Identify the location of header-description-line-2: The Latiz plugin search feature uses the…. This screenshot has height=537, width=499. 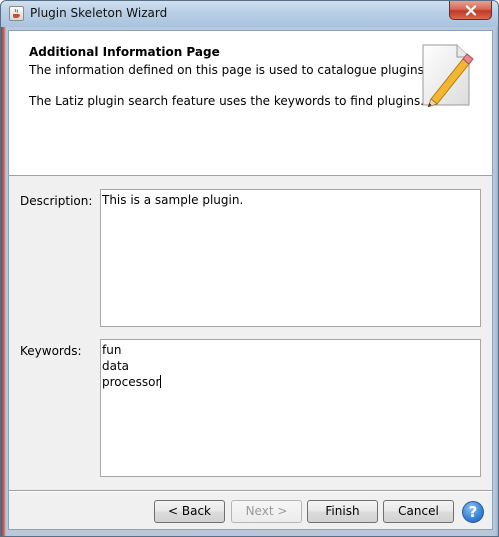
(227, 101).